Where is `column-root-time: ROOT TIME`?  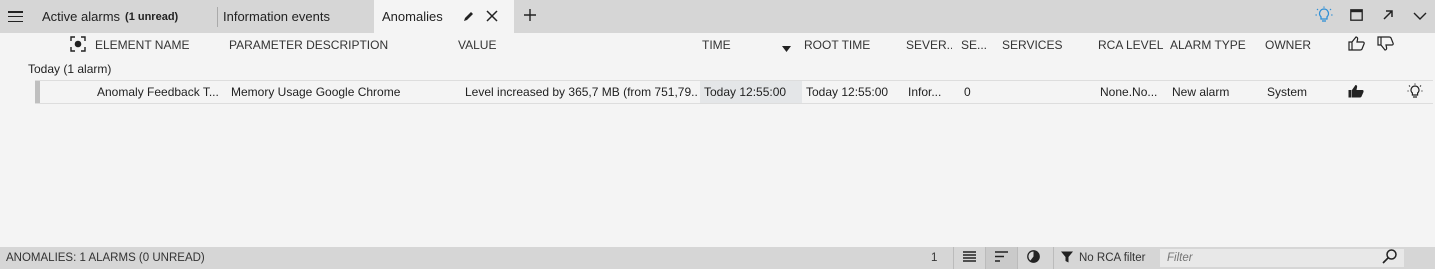
column-root-time: ROOT TIME is located at coordinates (851, 45).